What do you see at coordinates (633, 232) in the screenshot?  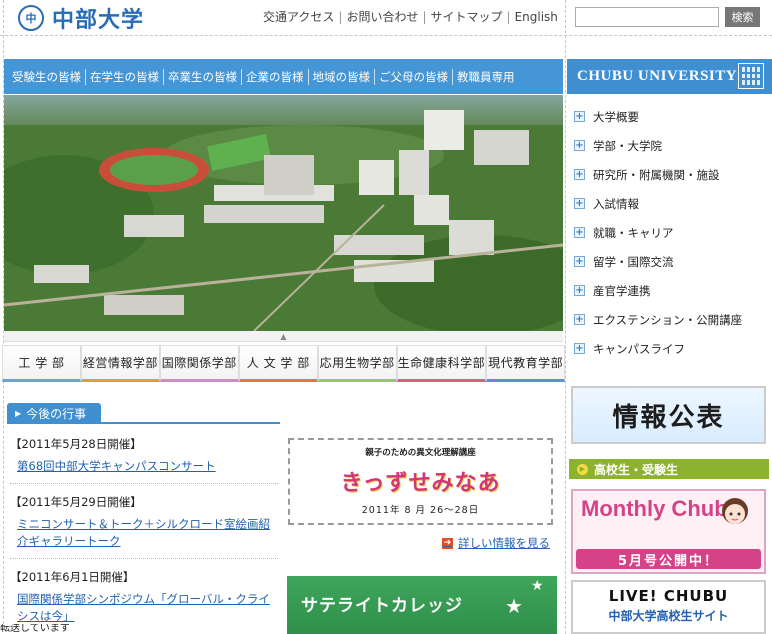 I see `side-item-label: 就職・キャリア` at bounding box center [633, 232].